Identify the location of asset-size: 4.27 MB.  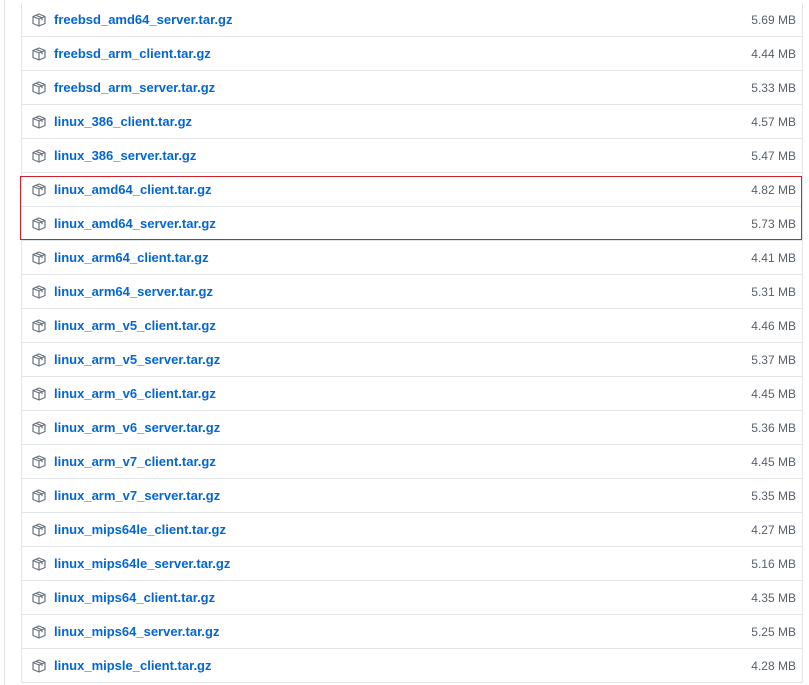
(773, 530).